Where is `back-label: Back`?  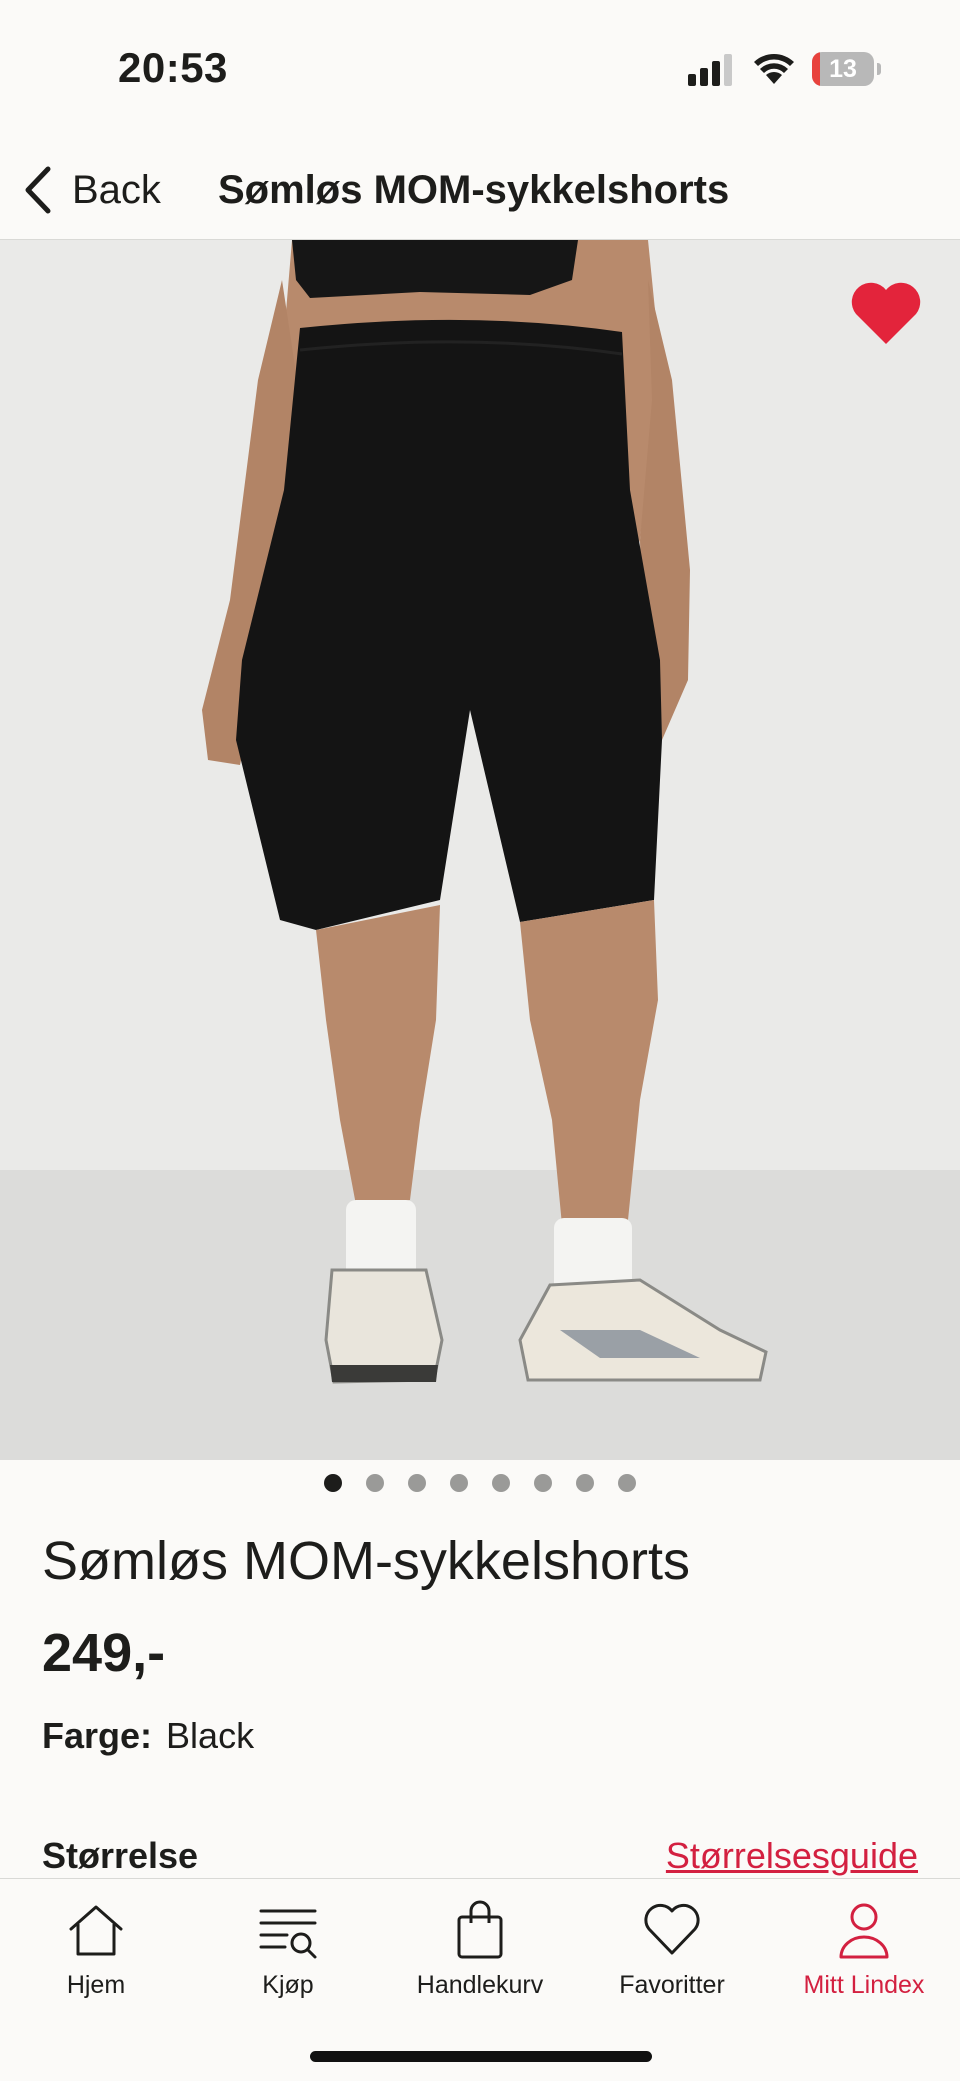 back-label: Back is located at coordinates (116, 189).